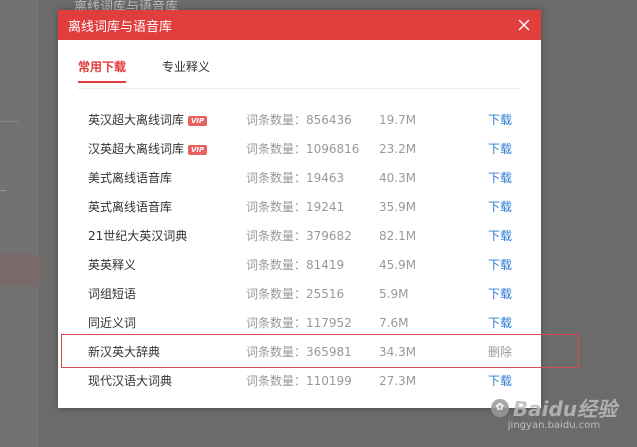 This screenshot has height=447, width=637. I want to click on library-name-text: 新汉英大辞典, so click(124, 352).